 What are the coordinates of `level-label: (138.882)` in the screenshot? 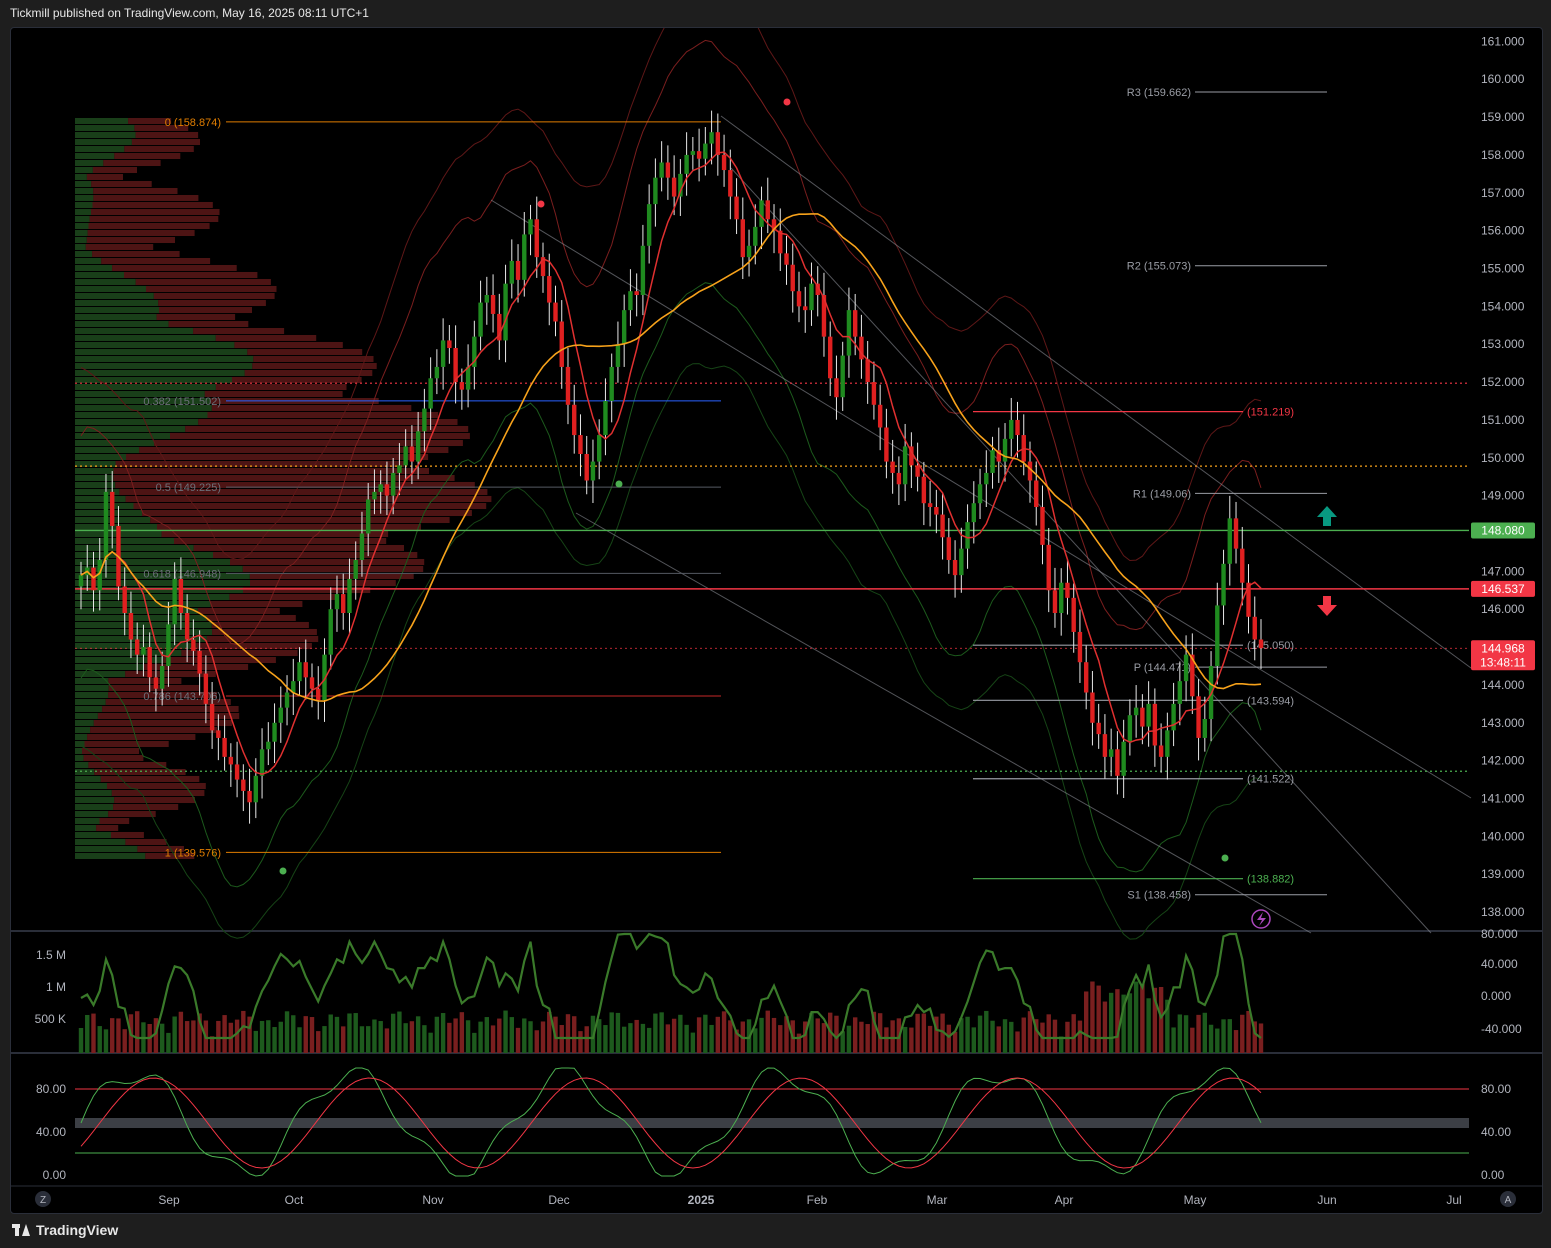 It's located at (1270, 880).